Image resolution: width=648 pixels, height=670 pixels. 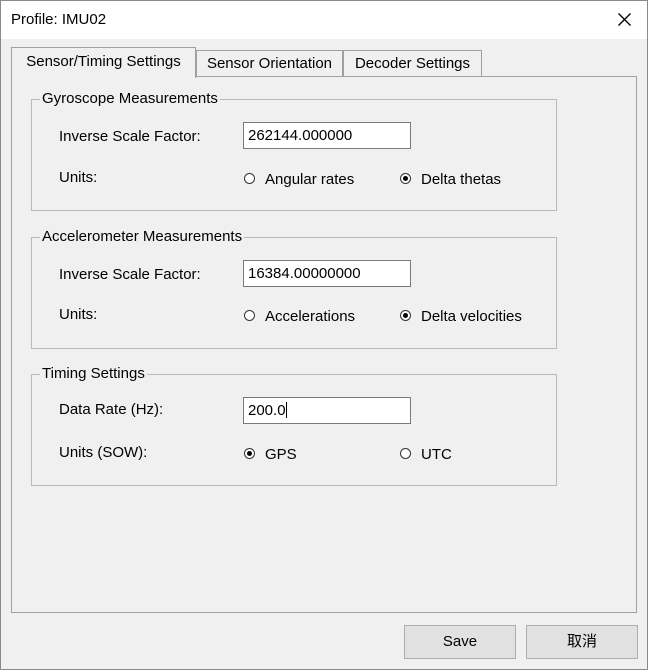 What do you see at coordinates (582, 642) in the screenshot?
I see `cancel-button: 取消` at bounding box center [582, 642].